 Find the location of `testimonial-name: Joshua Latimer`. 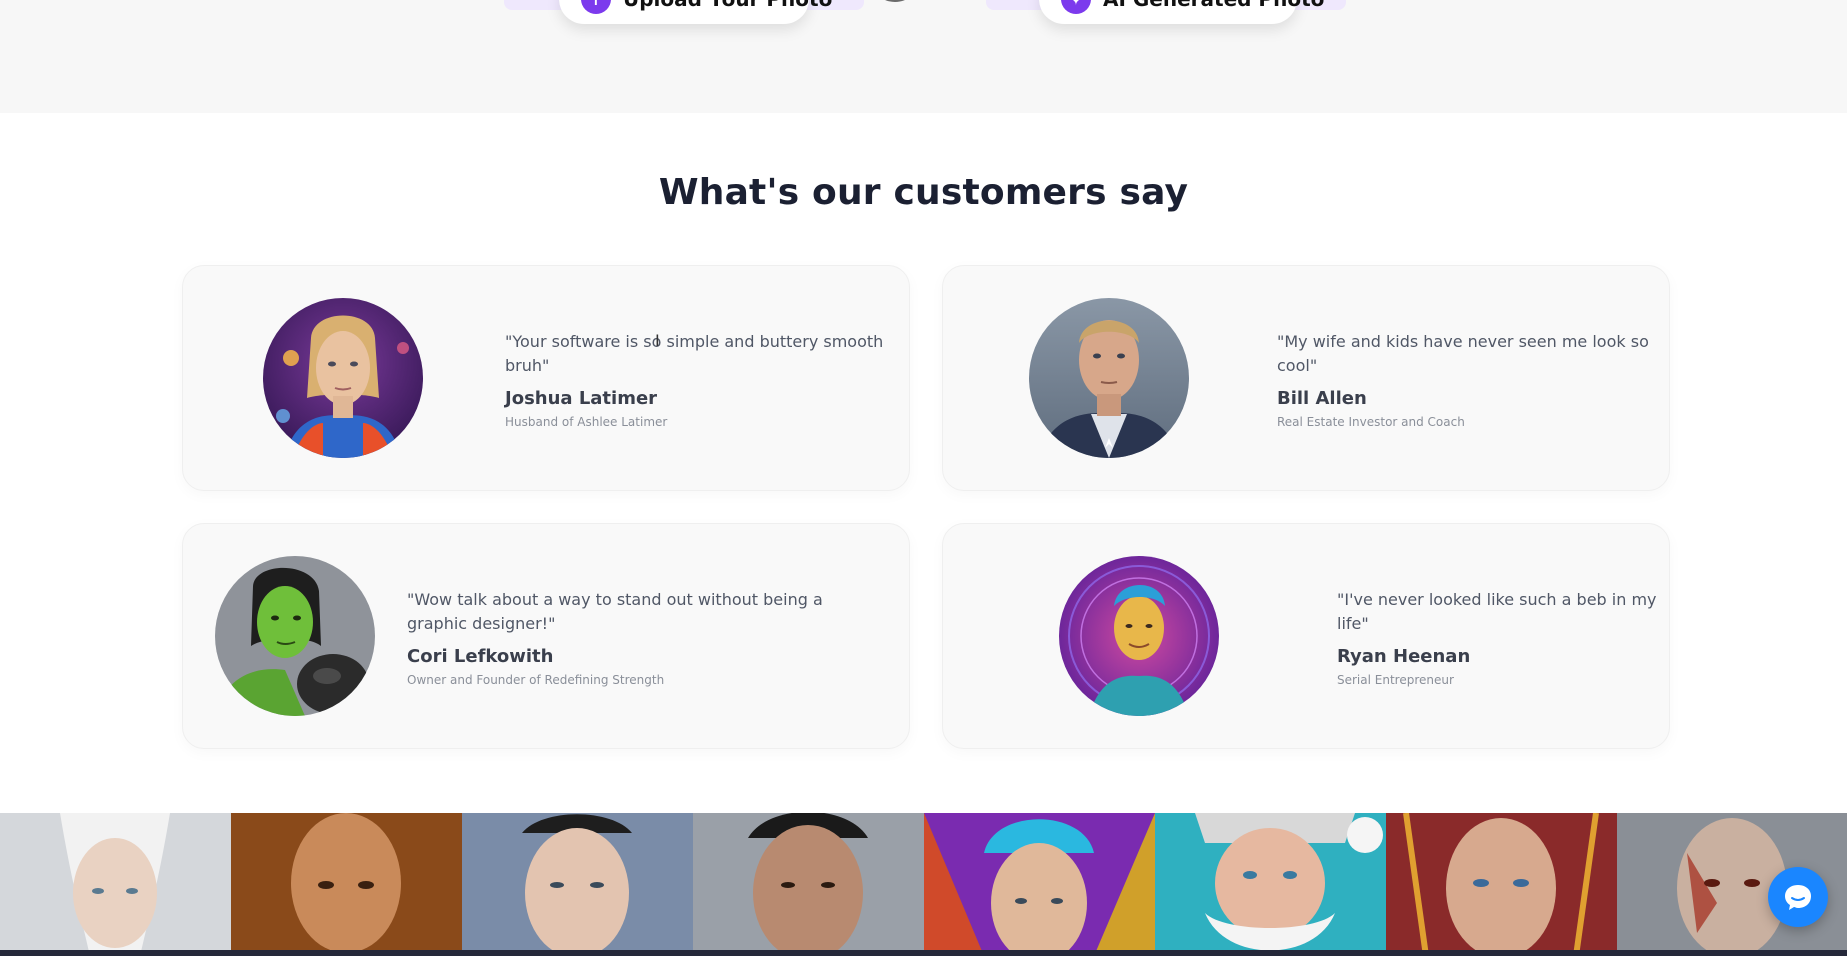

testimonial-name: Joshua Latimer is located at coordinates (581, 398).